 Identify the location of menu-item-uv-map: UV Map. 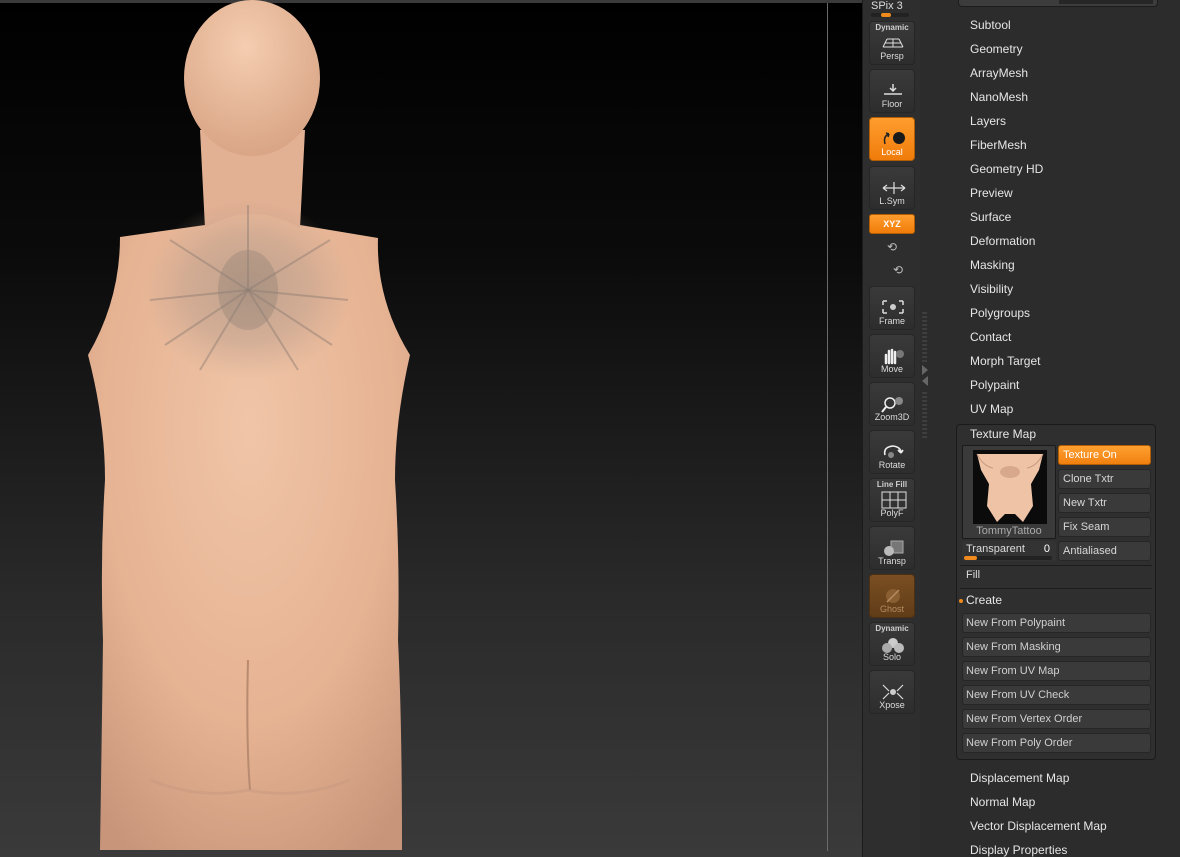
(991, 409).